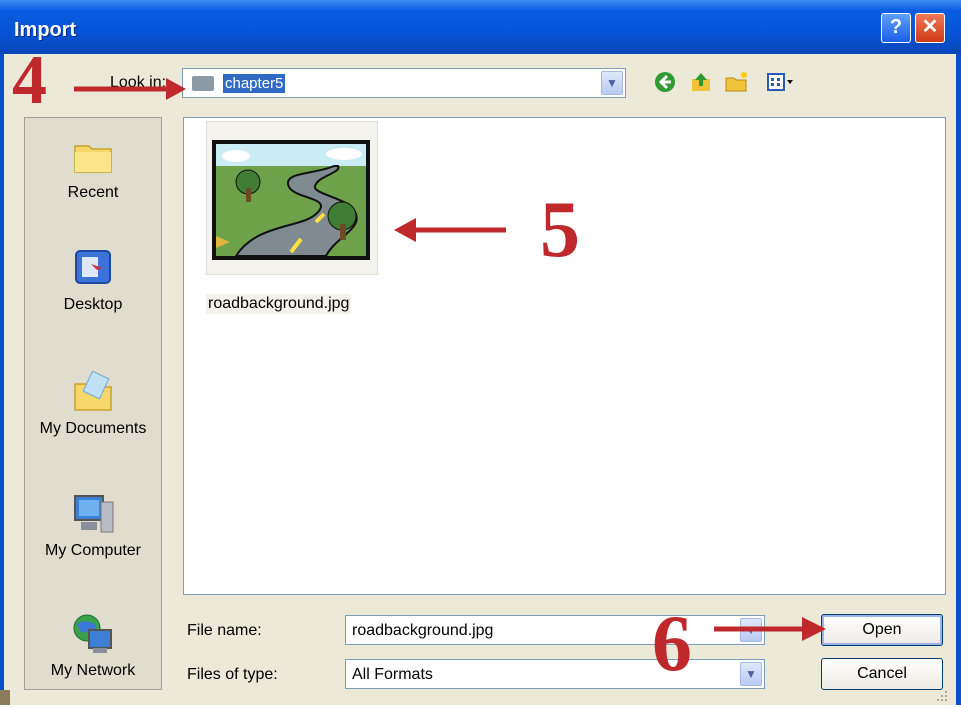 This screenshot has width=961, height=708. I want to click on place-my-documents: My Documents, so click(93, 404).